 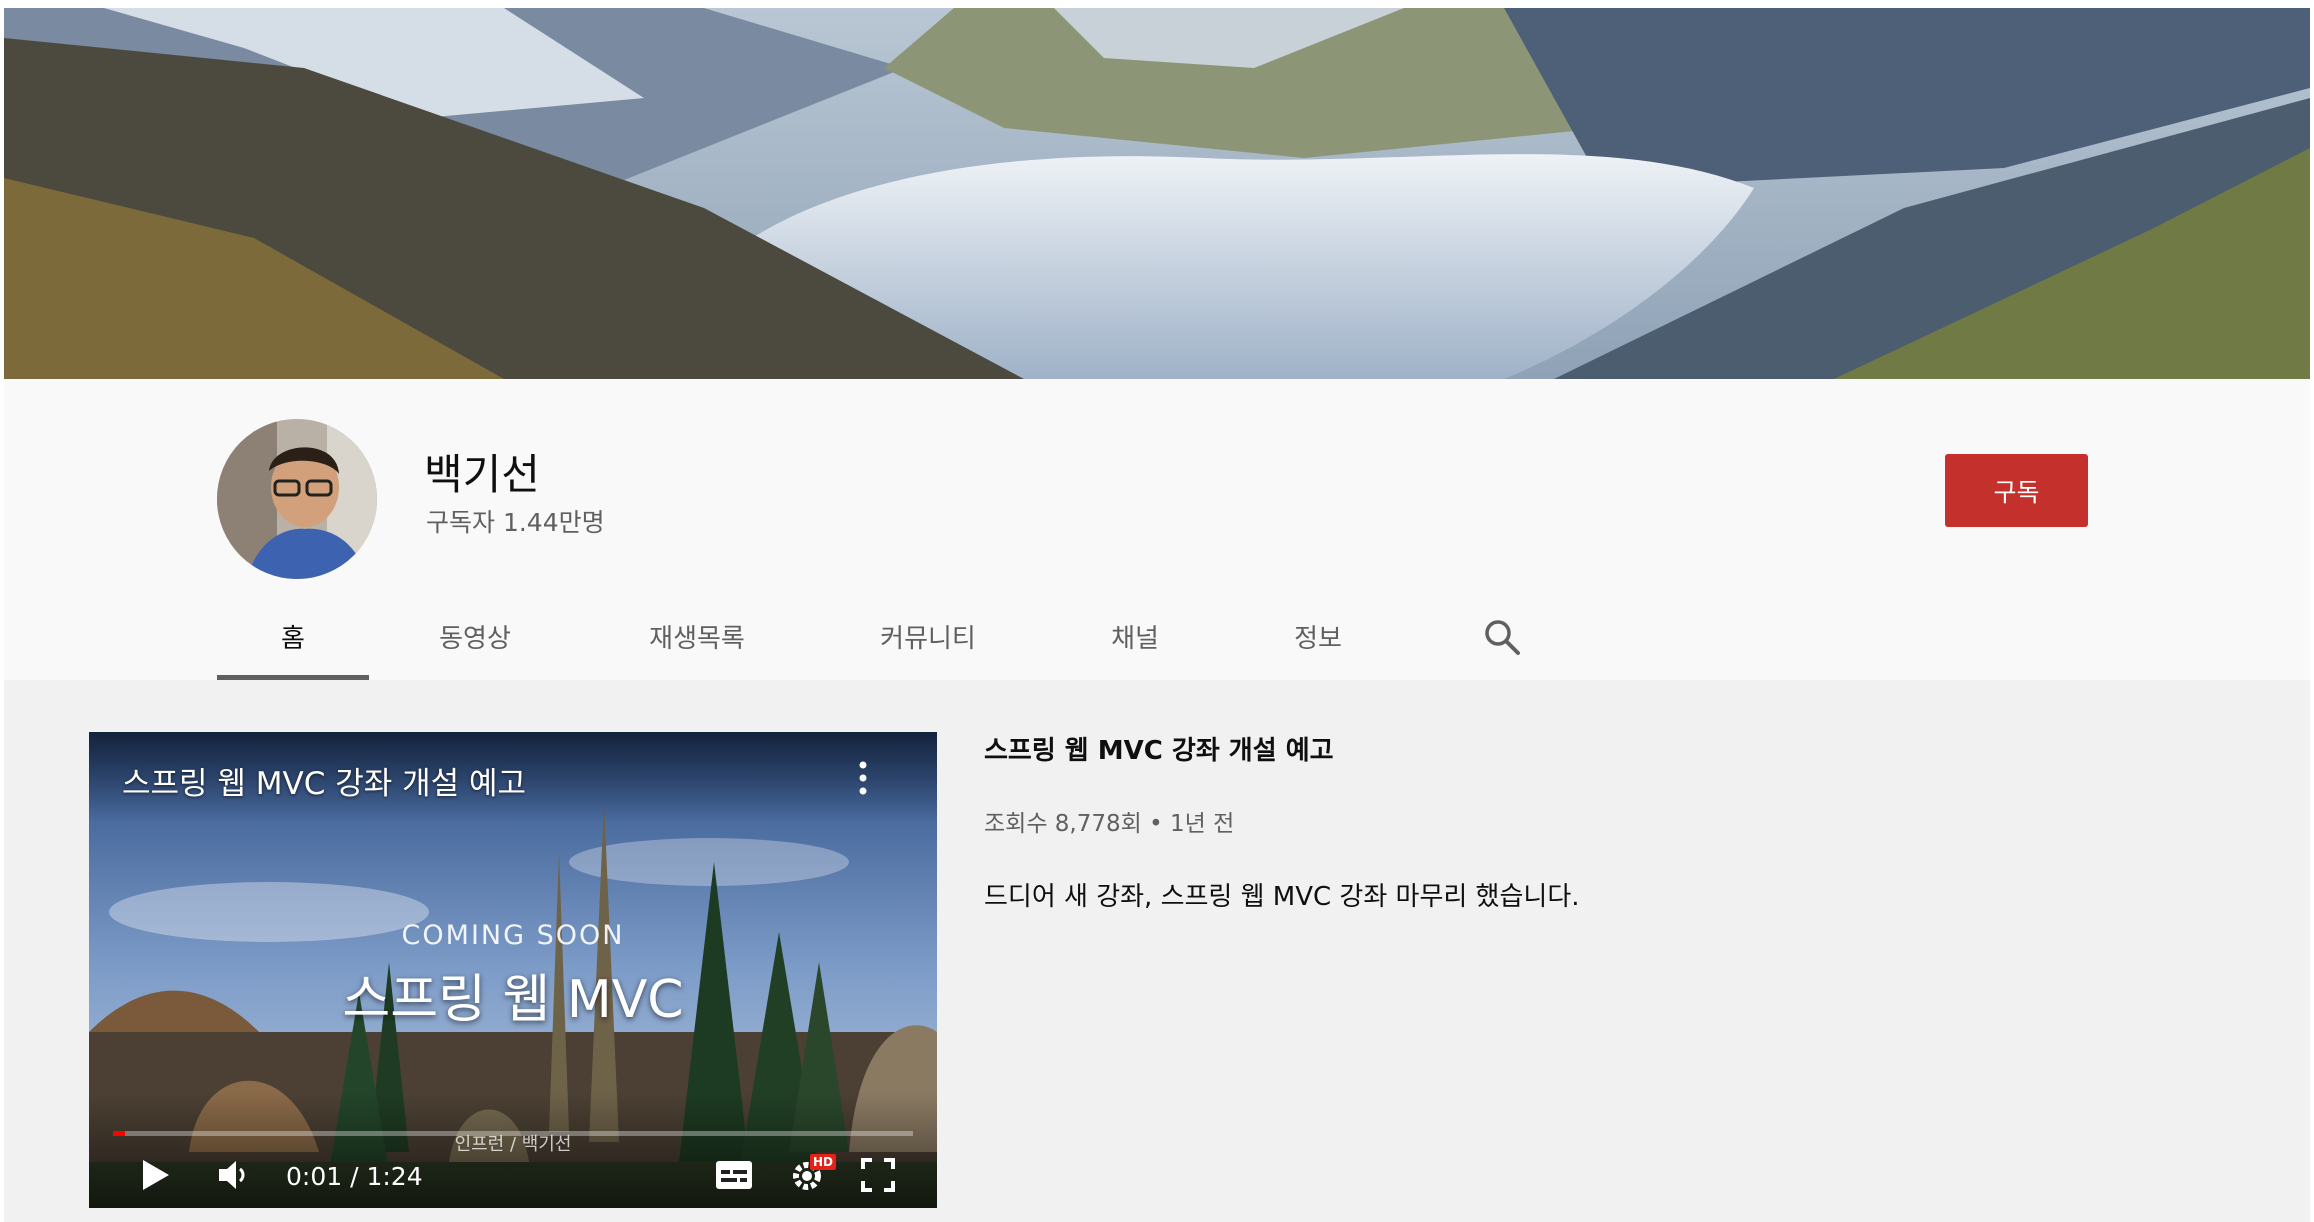 I want to click on progress-fill, so click(x=119, y=1133).